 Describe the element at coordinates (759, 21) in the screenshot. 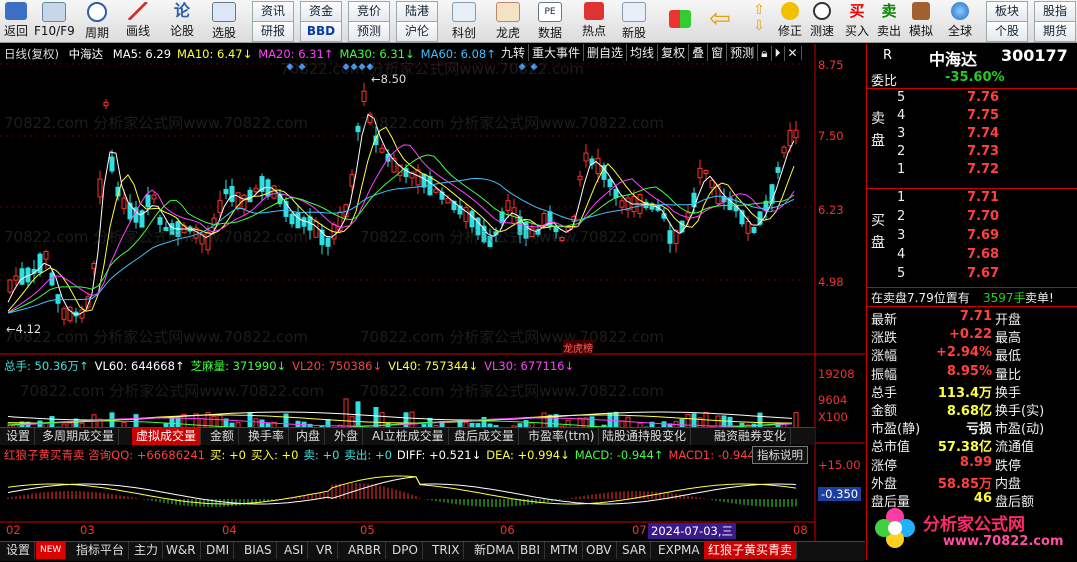

I see `up-down-button: ⇧ ⇩` at that location.